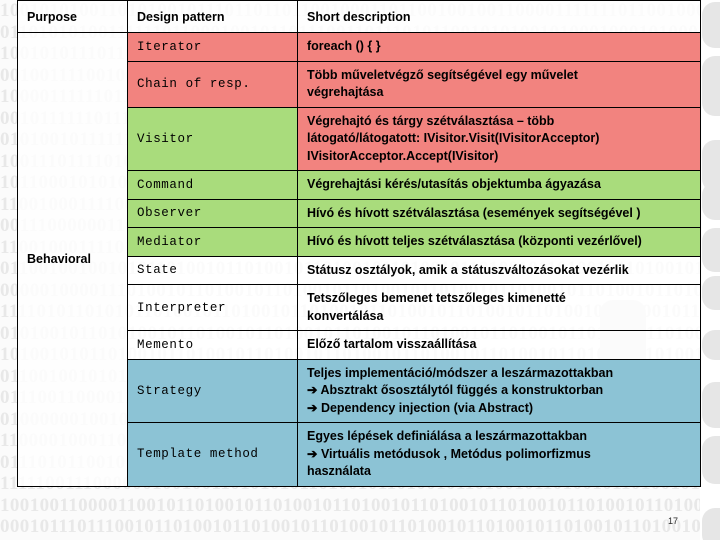  Describe the element at coordinates (339, 471) in the screenshot. I see `description-line: használata` at that location.